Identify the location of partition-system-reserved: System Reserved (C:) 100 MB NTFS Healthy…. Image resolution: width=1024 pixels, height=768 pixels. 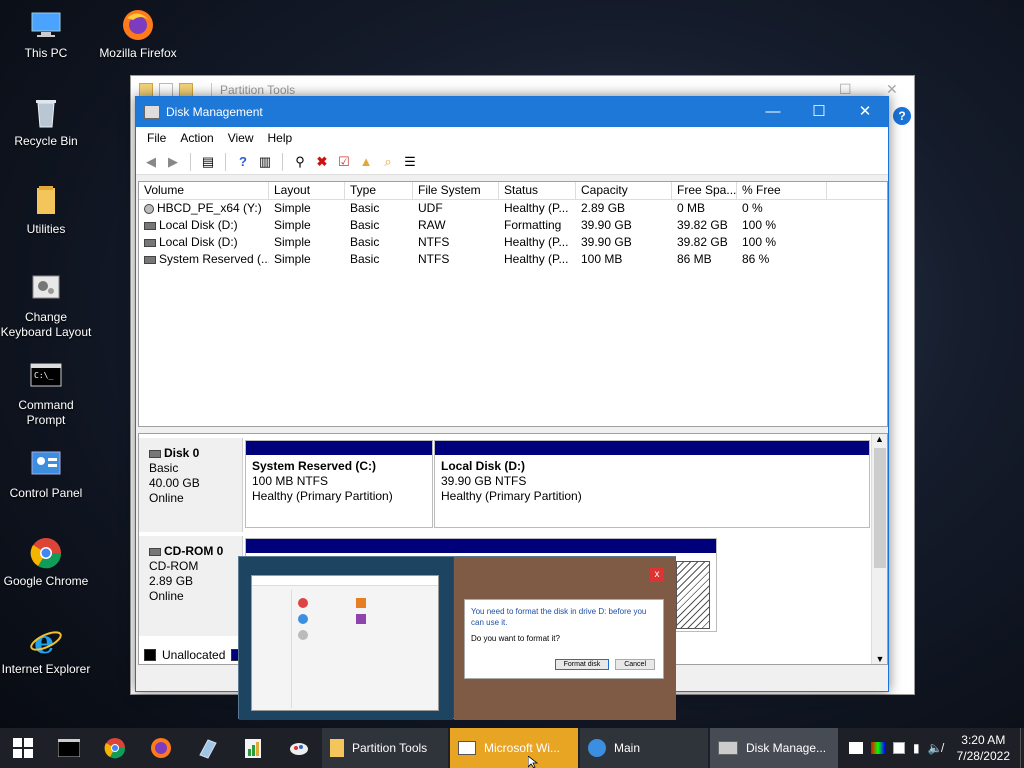
(339, 484).